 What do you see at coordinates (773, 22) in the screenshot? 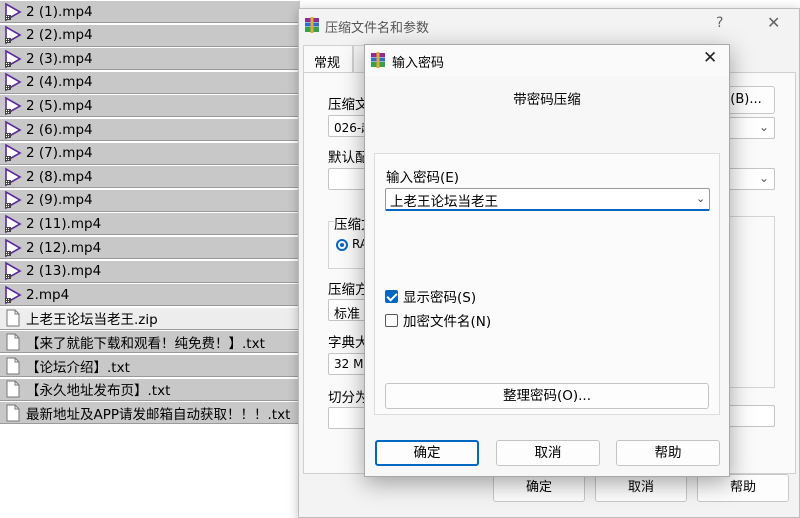
I see `archive-close-icon: ✕` at bounding box center [773, 22].